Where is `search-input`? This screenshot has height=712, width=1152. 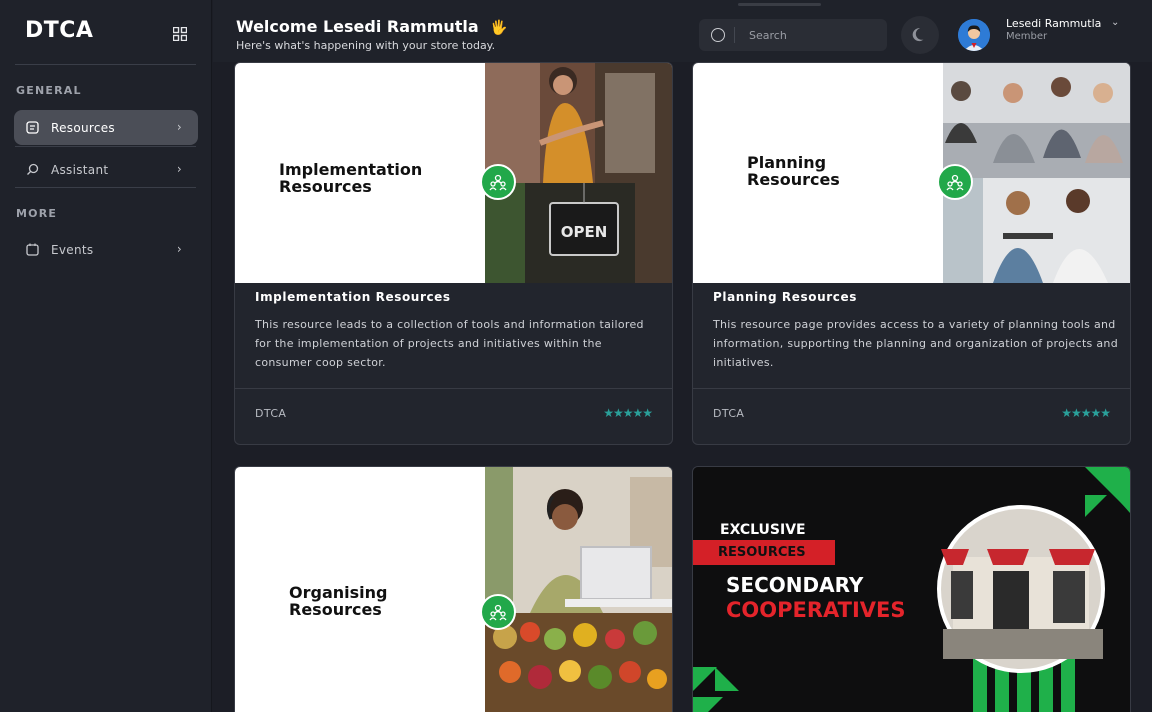 search-input is located at coordinates (814, 35).